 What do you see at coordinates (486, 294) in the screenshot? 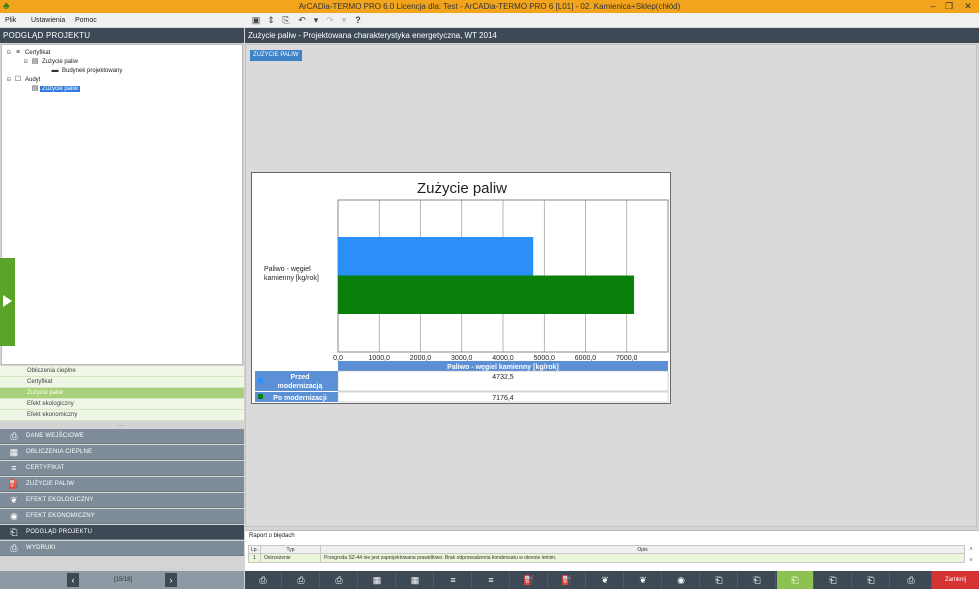
I see `bar-po-modernizacji` at bounding box center [486, 294].